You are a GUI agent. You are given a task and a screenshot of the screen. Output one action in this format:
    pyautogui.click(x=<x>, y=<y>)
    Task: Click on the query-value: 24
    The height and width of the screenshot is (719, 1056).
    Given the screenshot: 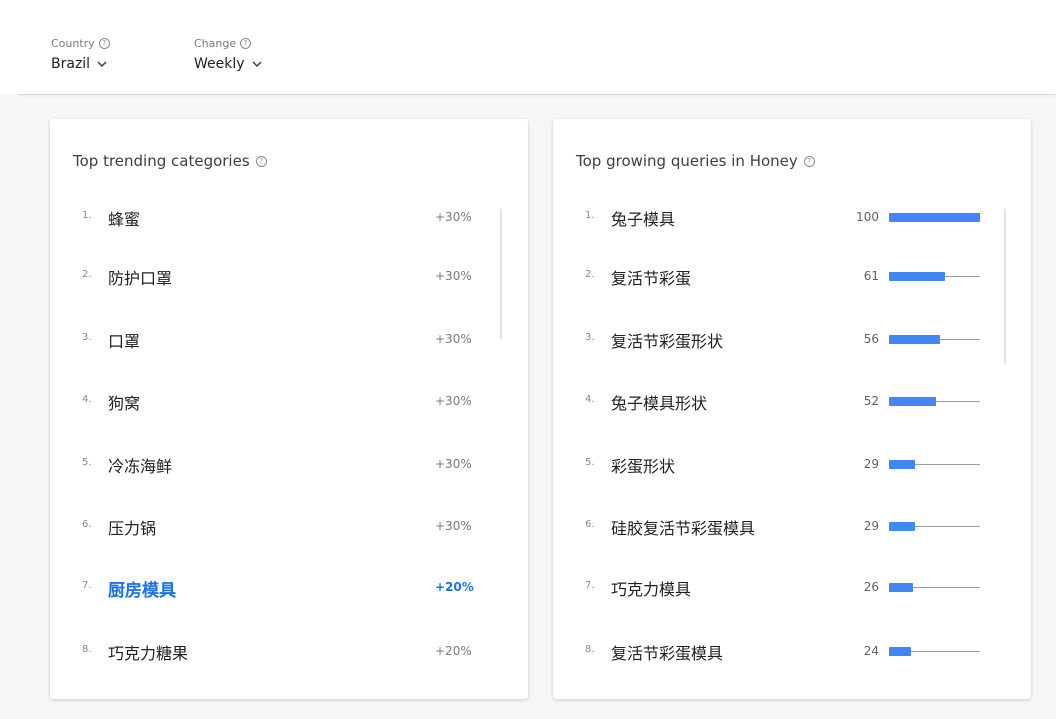 What is the action you would take?
    pyautogui.click(x=871, y=651)
    